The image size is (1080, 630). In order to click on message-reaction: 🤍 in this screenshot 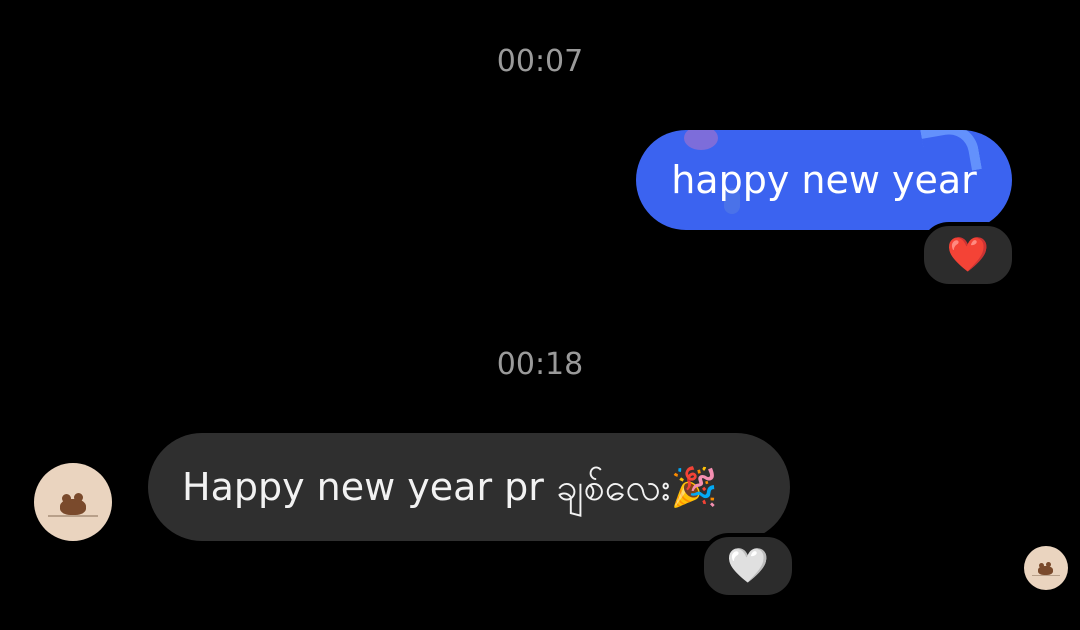, I will do `click(748, 566)`.